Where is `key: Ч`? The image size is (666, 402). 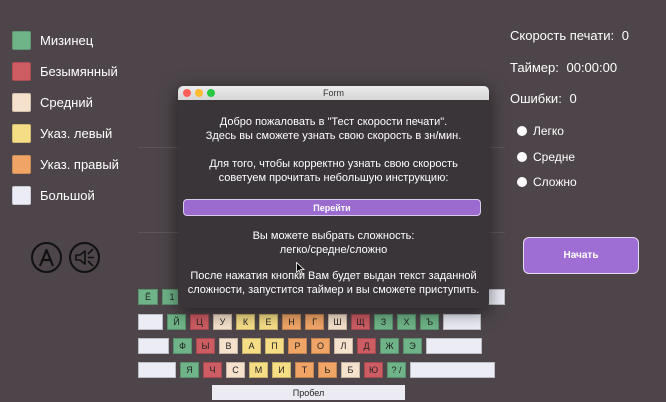
key: Ч is located at coordinates (212, 370).